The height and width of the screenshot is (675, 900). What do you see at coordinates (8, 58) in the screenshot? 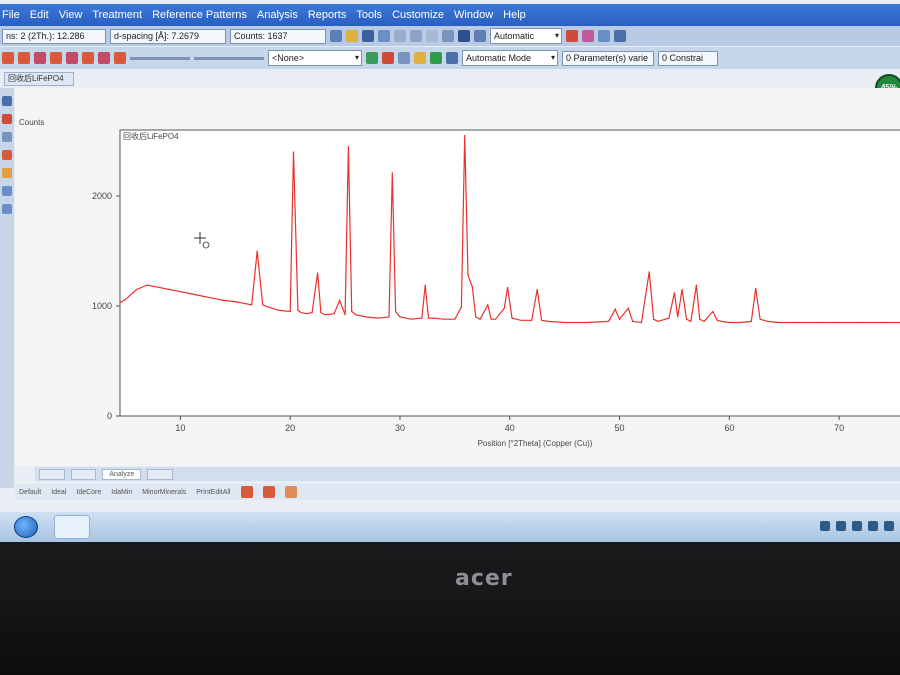
I see `tool-a-icon` at bounding box center [8, 58].